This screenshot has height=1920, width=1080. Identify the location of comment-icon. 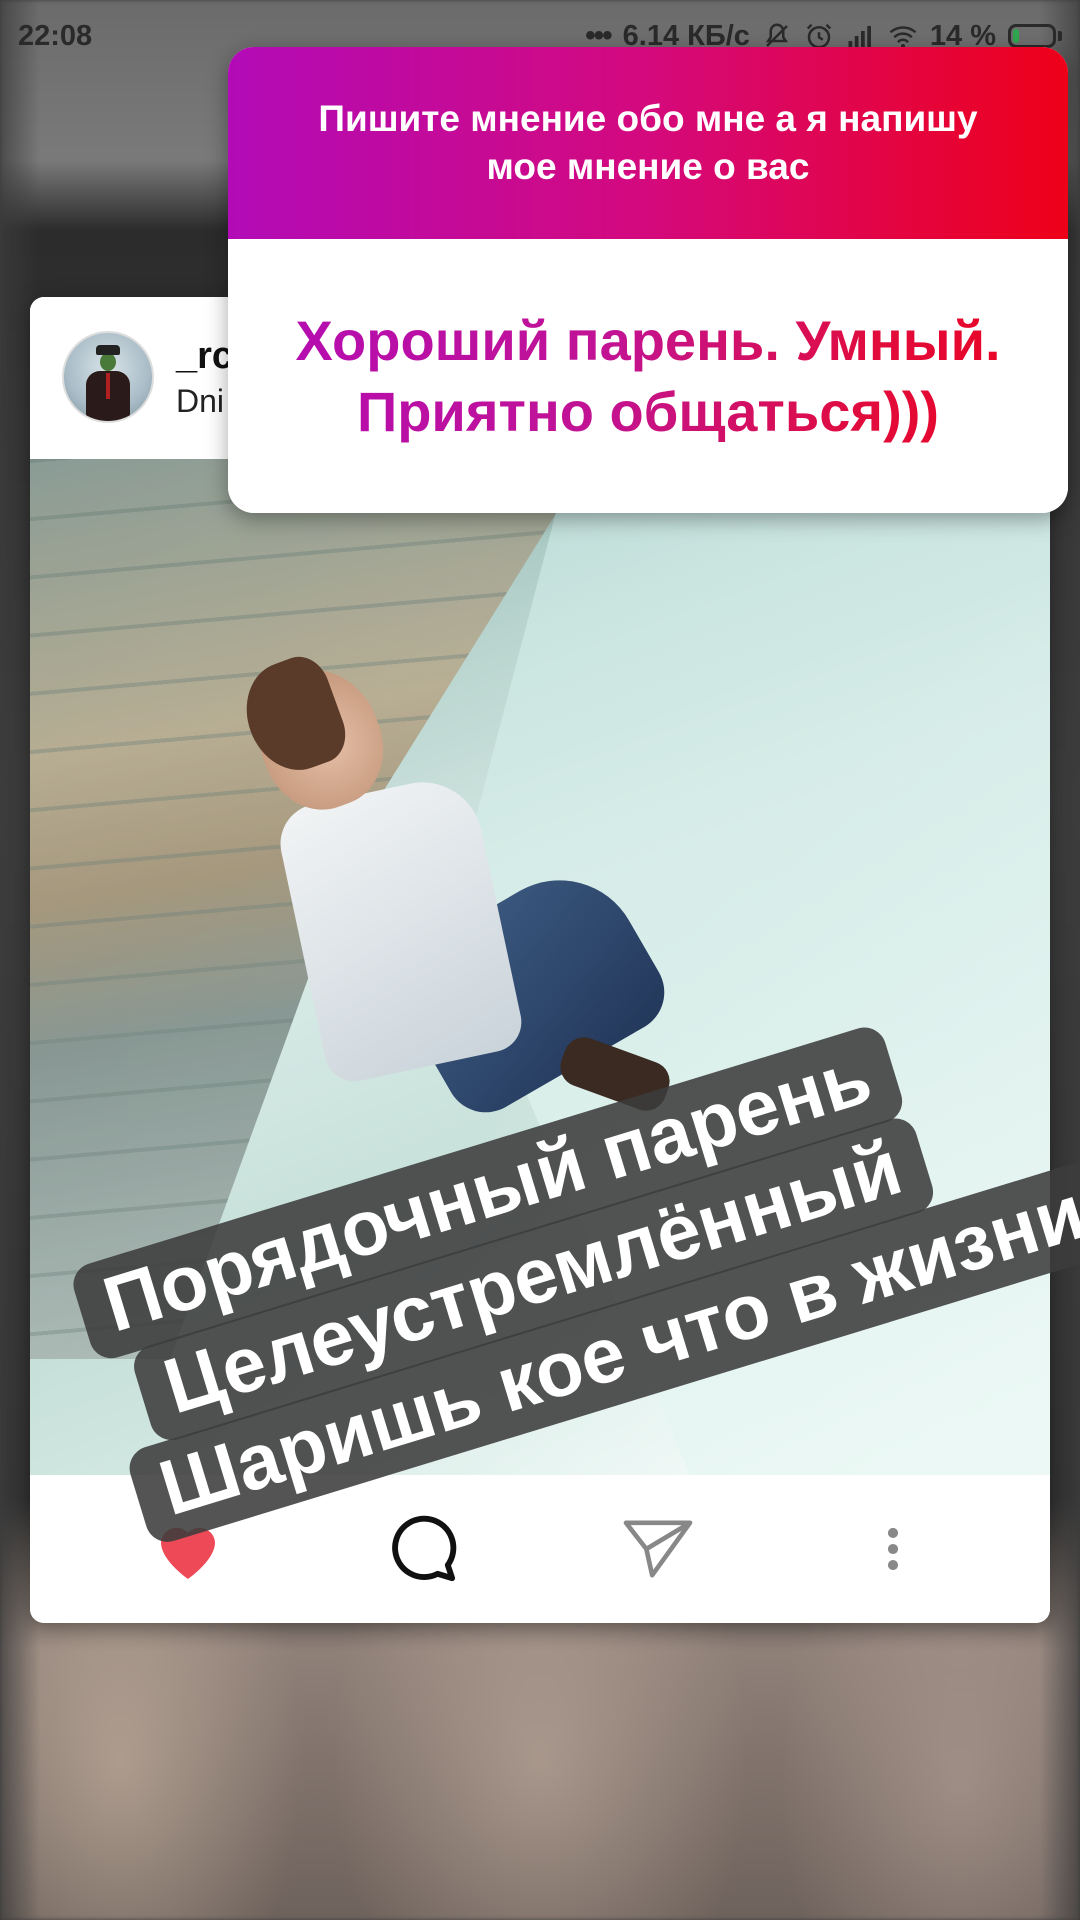
(423, 1548).